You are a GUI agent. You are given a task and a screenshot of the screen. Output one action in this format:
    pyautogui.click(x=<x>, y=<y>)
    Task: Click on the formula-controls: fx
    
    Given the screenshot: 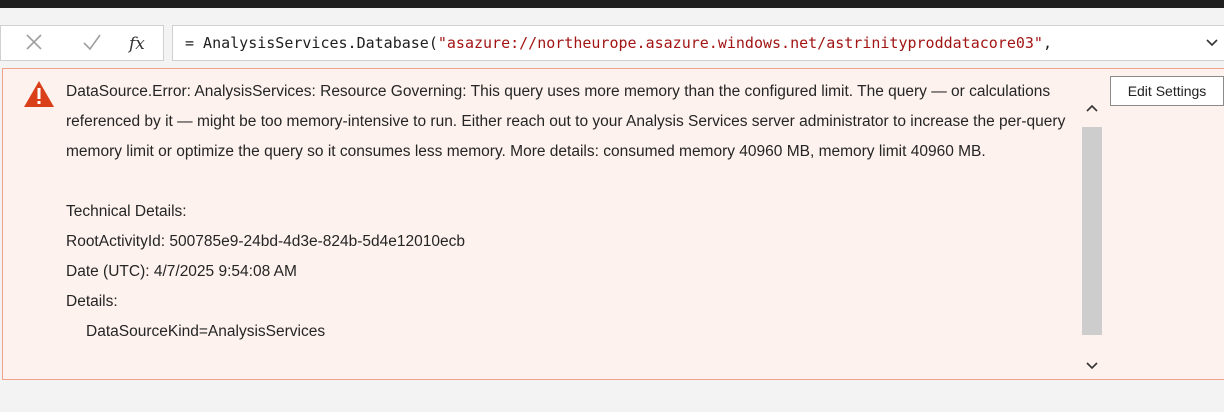 What is the action you would take?
    pyautogui.click(x=82, y=43)
    